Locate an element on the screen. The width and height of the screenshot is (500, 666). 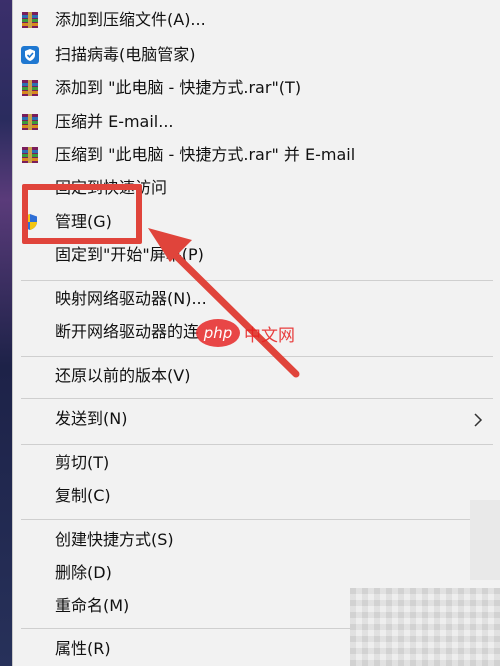
pixelated-watermark-region is located at coordinates (425, 627).